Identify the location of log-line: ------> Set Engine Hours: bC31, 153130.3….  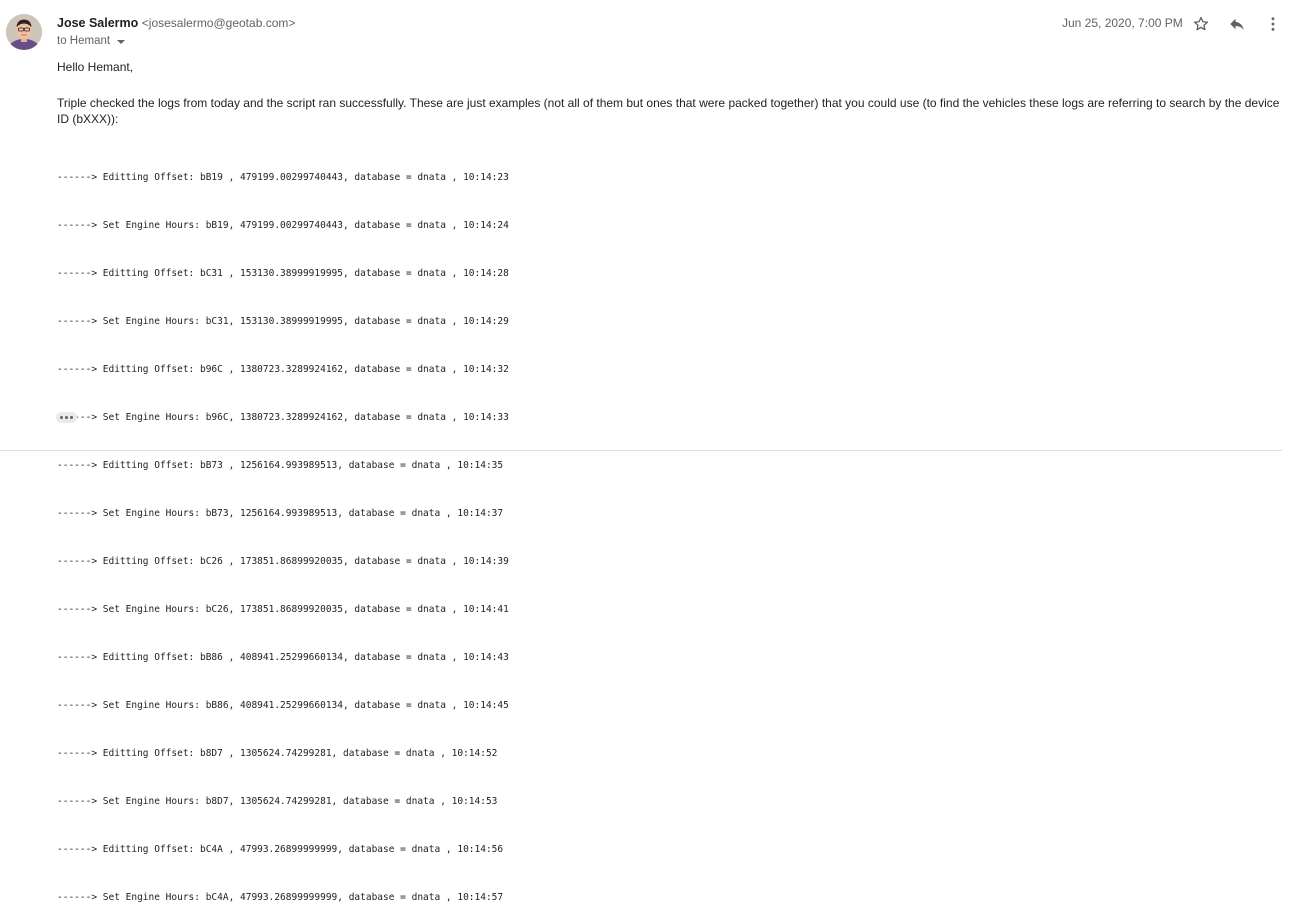
(283, 321).